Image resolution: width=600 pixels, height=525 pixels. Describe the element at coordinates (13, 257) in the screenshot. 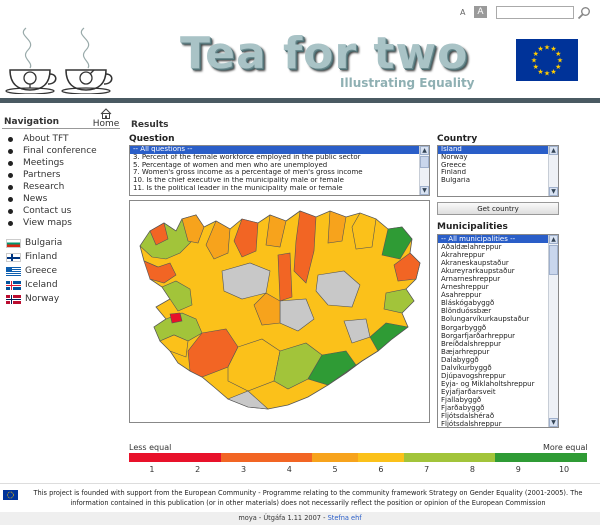

I see `finland-flag-icon` at that location.